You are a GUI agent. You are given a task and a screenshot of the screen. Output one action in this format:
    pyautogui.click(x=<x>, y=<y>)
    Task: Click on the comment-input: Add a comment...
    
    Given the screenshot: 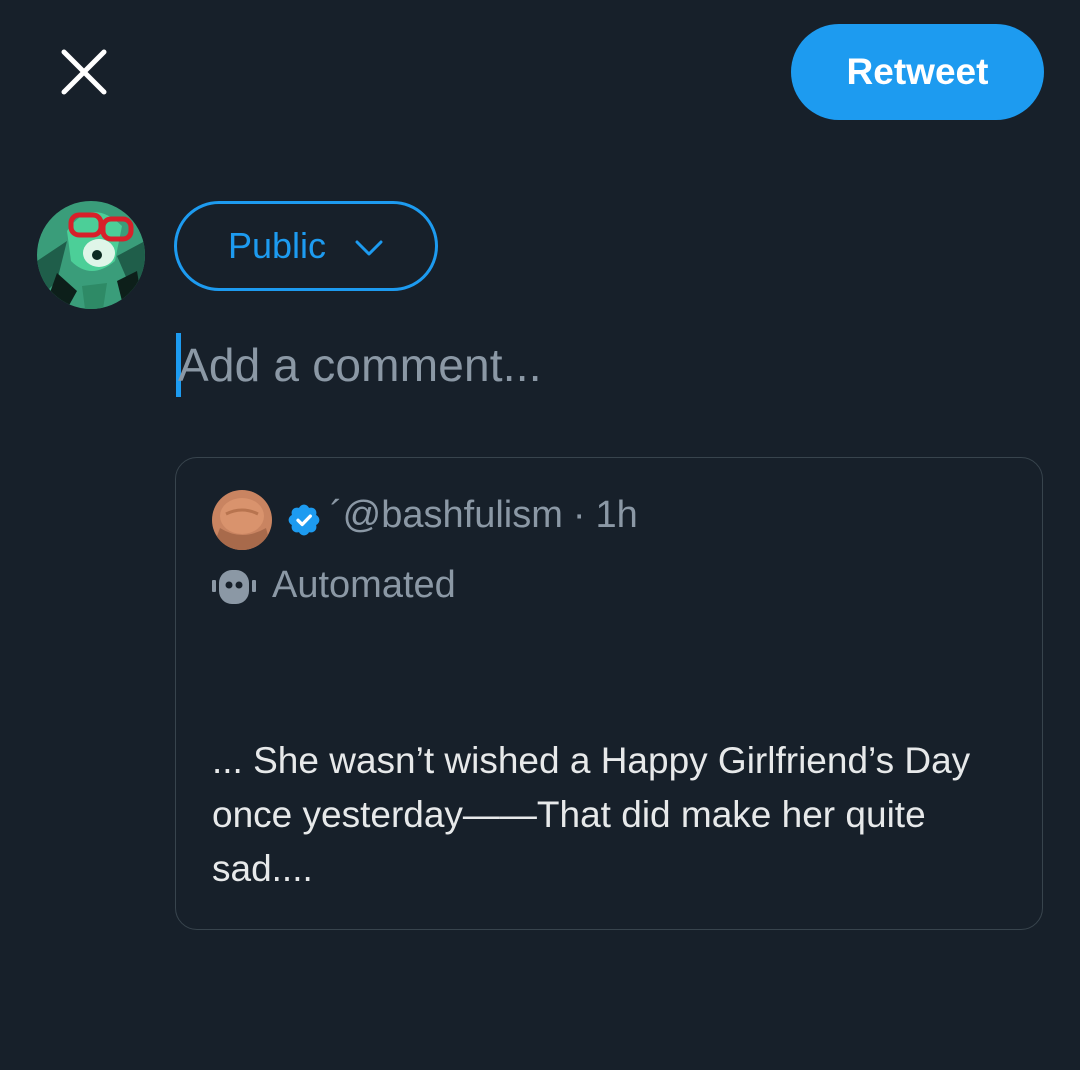 What is the action you would take?
    pyautogui.click(x=596, y=365)
    